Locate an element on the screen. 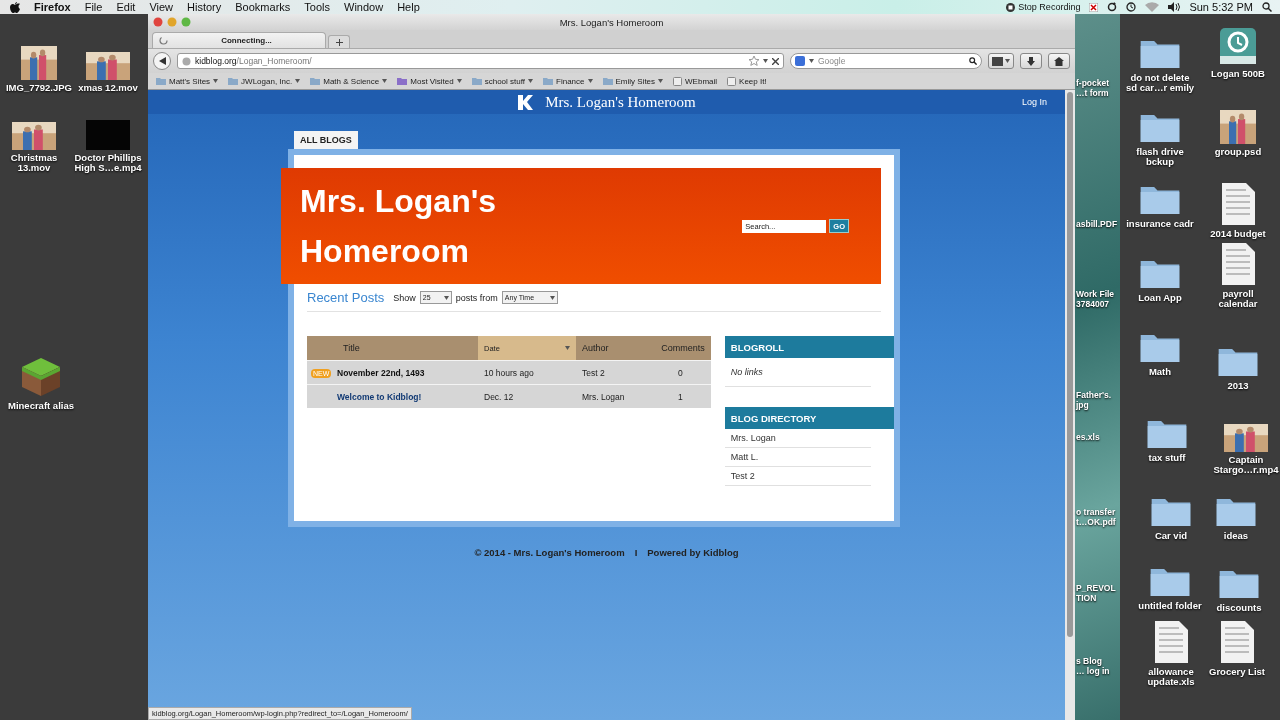 This screenshot has width=1280, height=720. file-label: untitled folder is located at coordinates (1170, 606).